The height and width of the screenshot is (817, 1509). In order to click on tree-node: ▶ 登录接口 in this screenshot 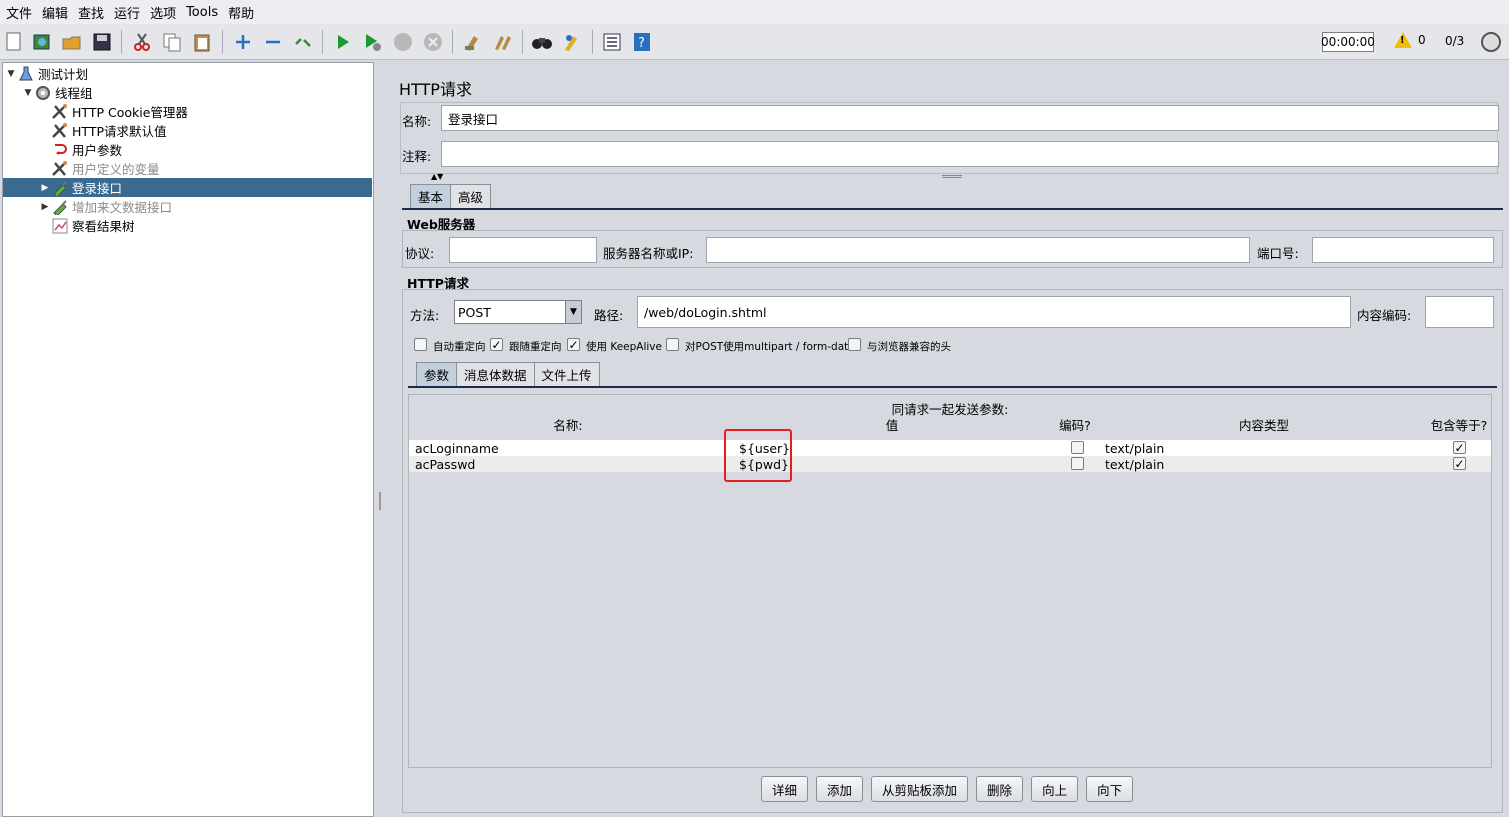, I will do `click(187, 187)`.